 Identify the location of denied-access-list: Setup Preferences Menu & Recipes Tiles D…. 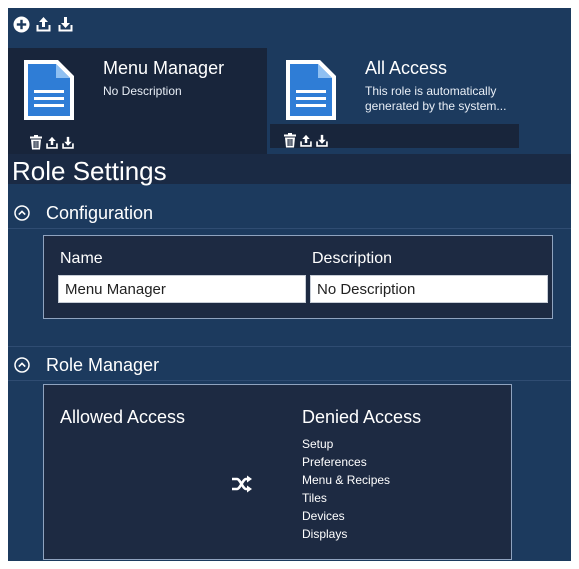
(346, 489).